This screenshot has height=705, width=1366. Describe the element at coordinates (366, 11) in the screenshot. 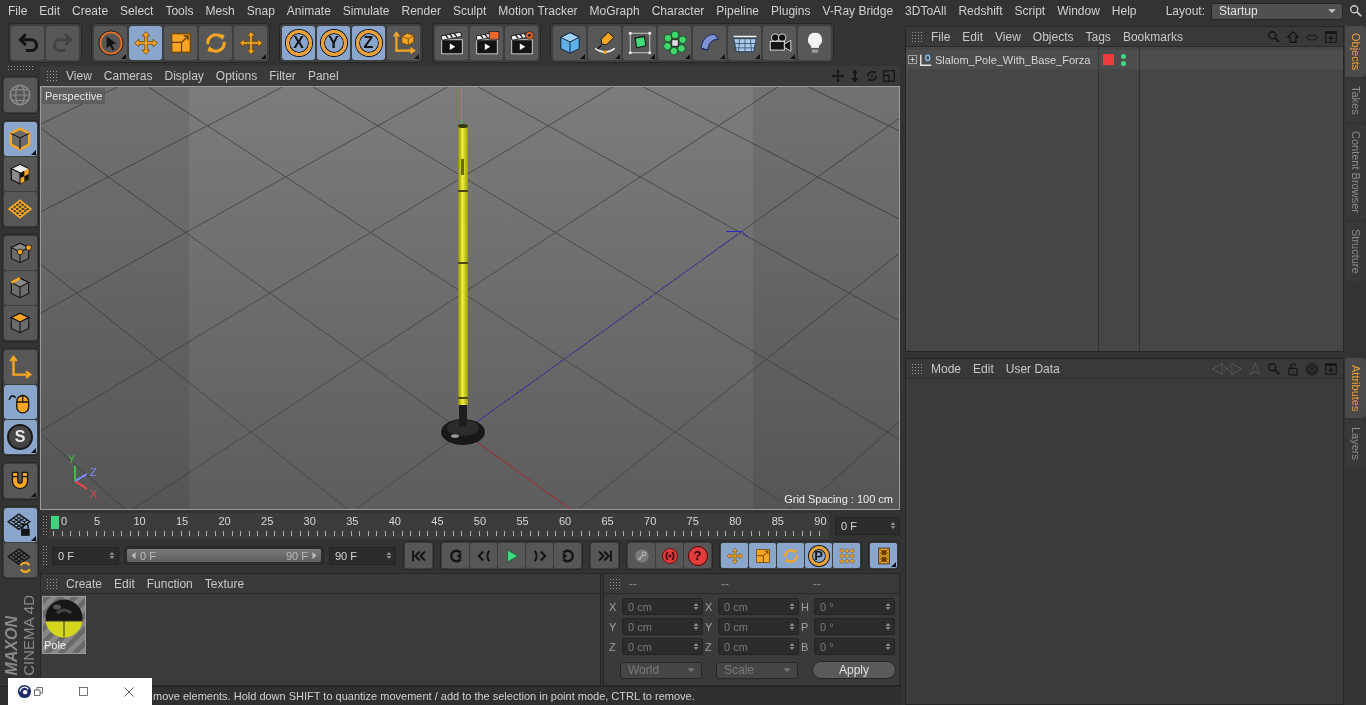

I see `menu-item: Simulate` at that location.